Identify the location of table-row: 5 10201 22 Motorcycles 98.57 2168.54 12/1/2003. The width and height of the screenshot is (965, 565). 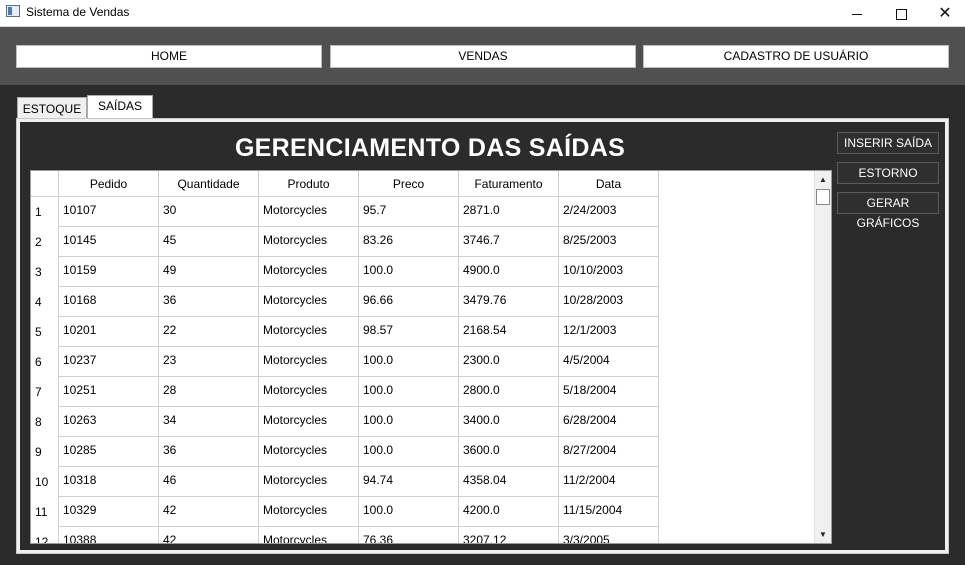
(345, 332).